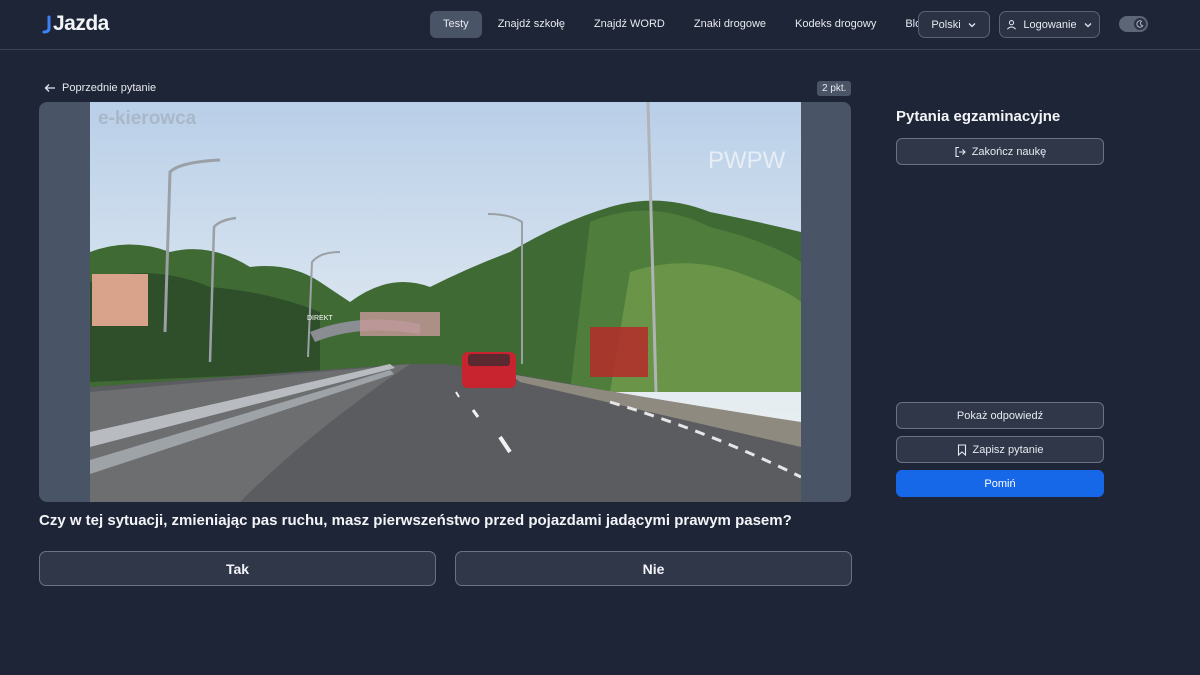 The image size is (1200, 675). What do you see at coordinates (1000, 415) in the screenshot?
I see `show-answer-button: Pokaż odpowiedź` at bounding box center [1000, 415].